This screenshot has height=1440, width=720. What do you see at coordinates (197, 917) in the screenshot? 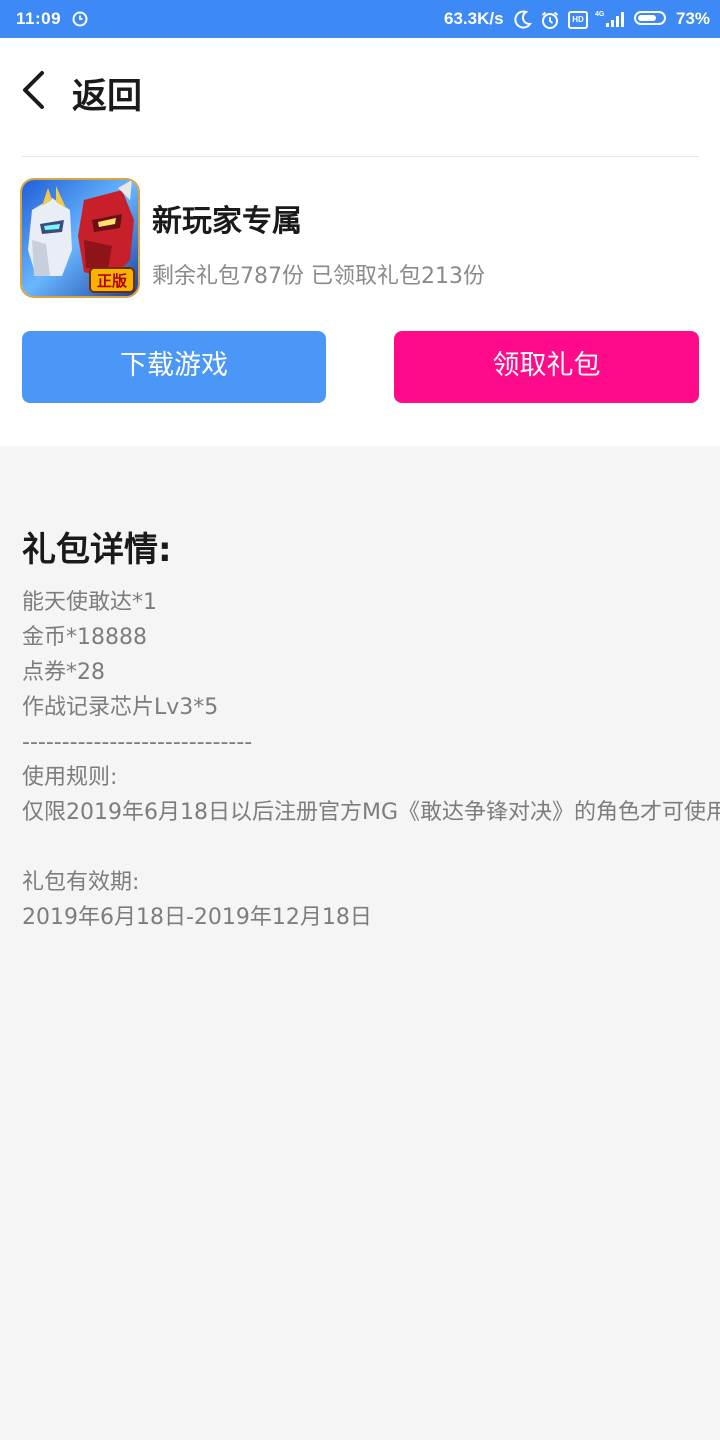
I see `validity-text: 2019年6月18日-2019年12月18日` at bounding box center [197, 917].